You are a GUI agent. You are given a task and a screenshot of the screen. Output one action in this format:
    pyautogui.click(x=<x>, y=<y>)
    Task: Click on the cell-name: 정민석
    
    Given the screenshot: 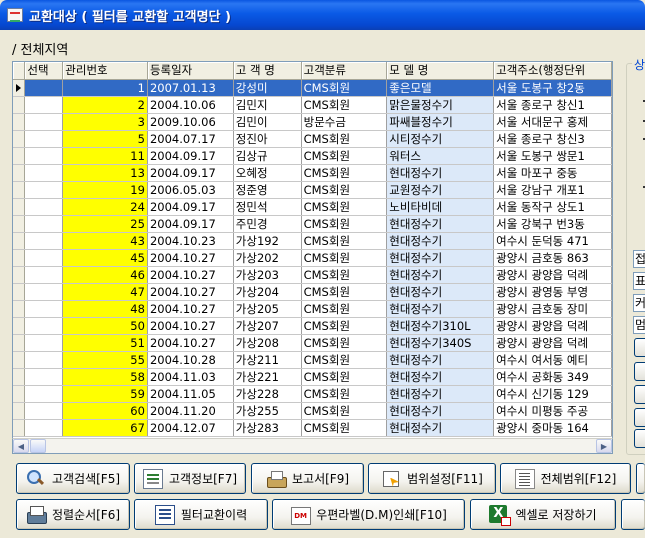 What is the action you would take?
    pyautogui.click(x=267, y=207)
    